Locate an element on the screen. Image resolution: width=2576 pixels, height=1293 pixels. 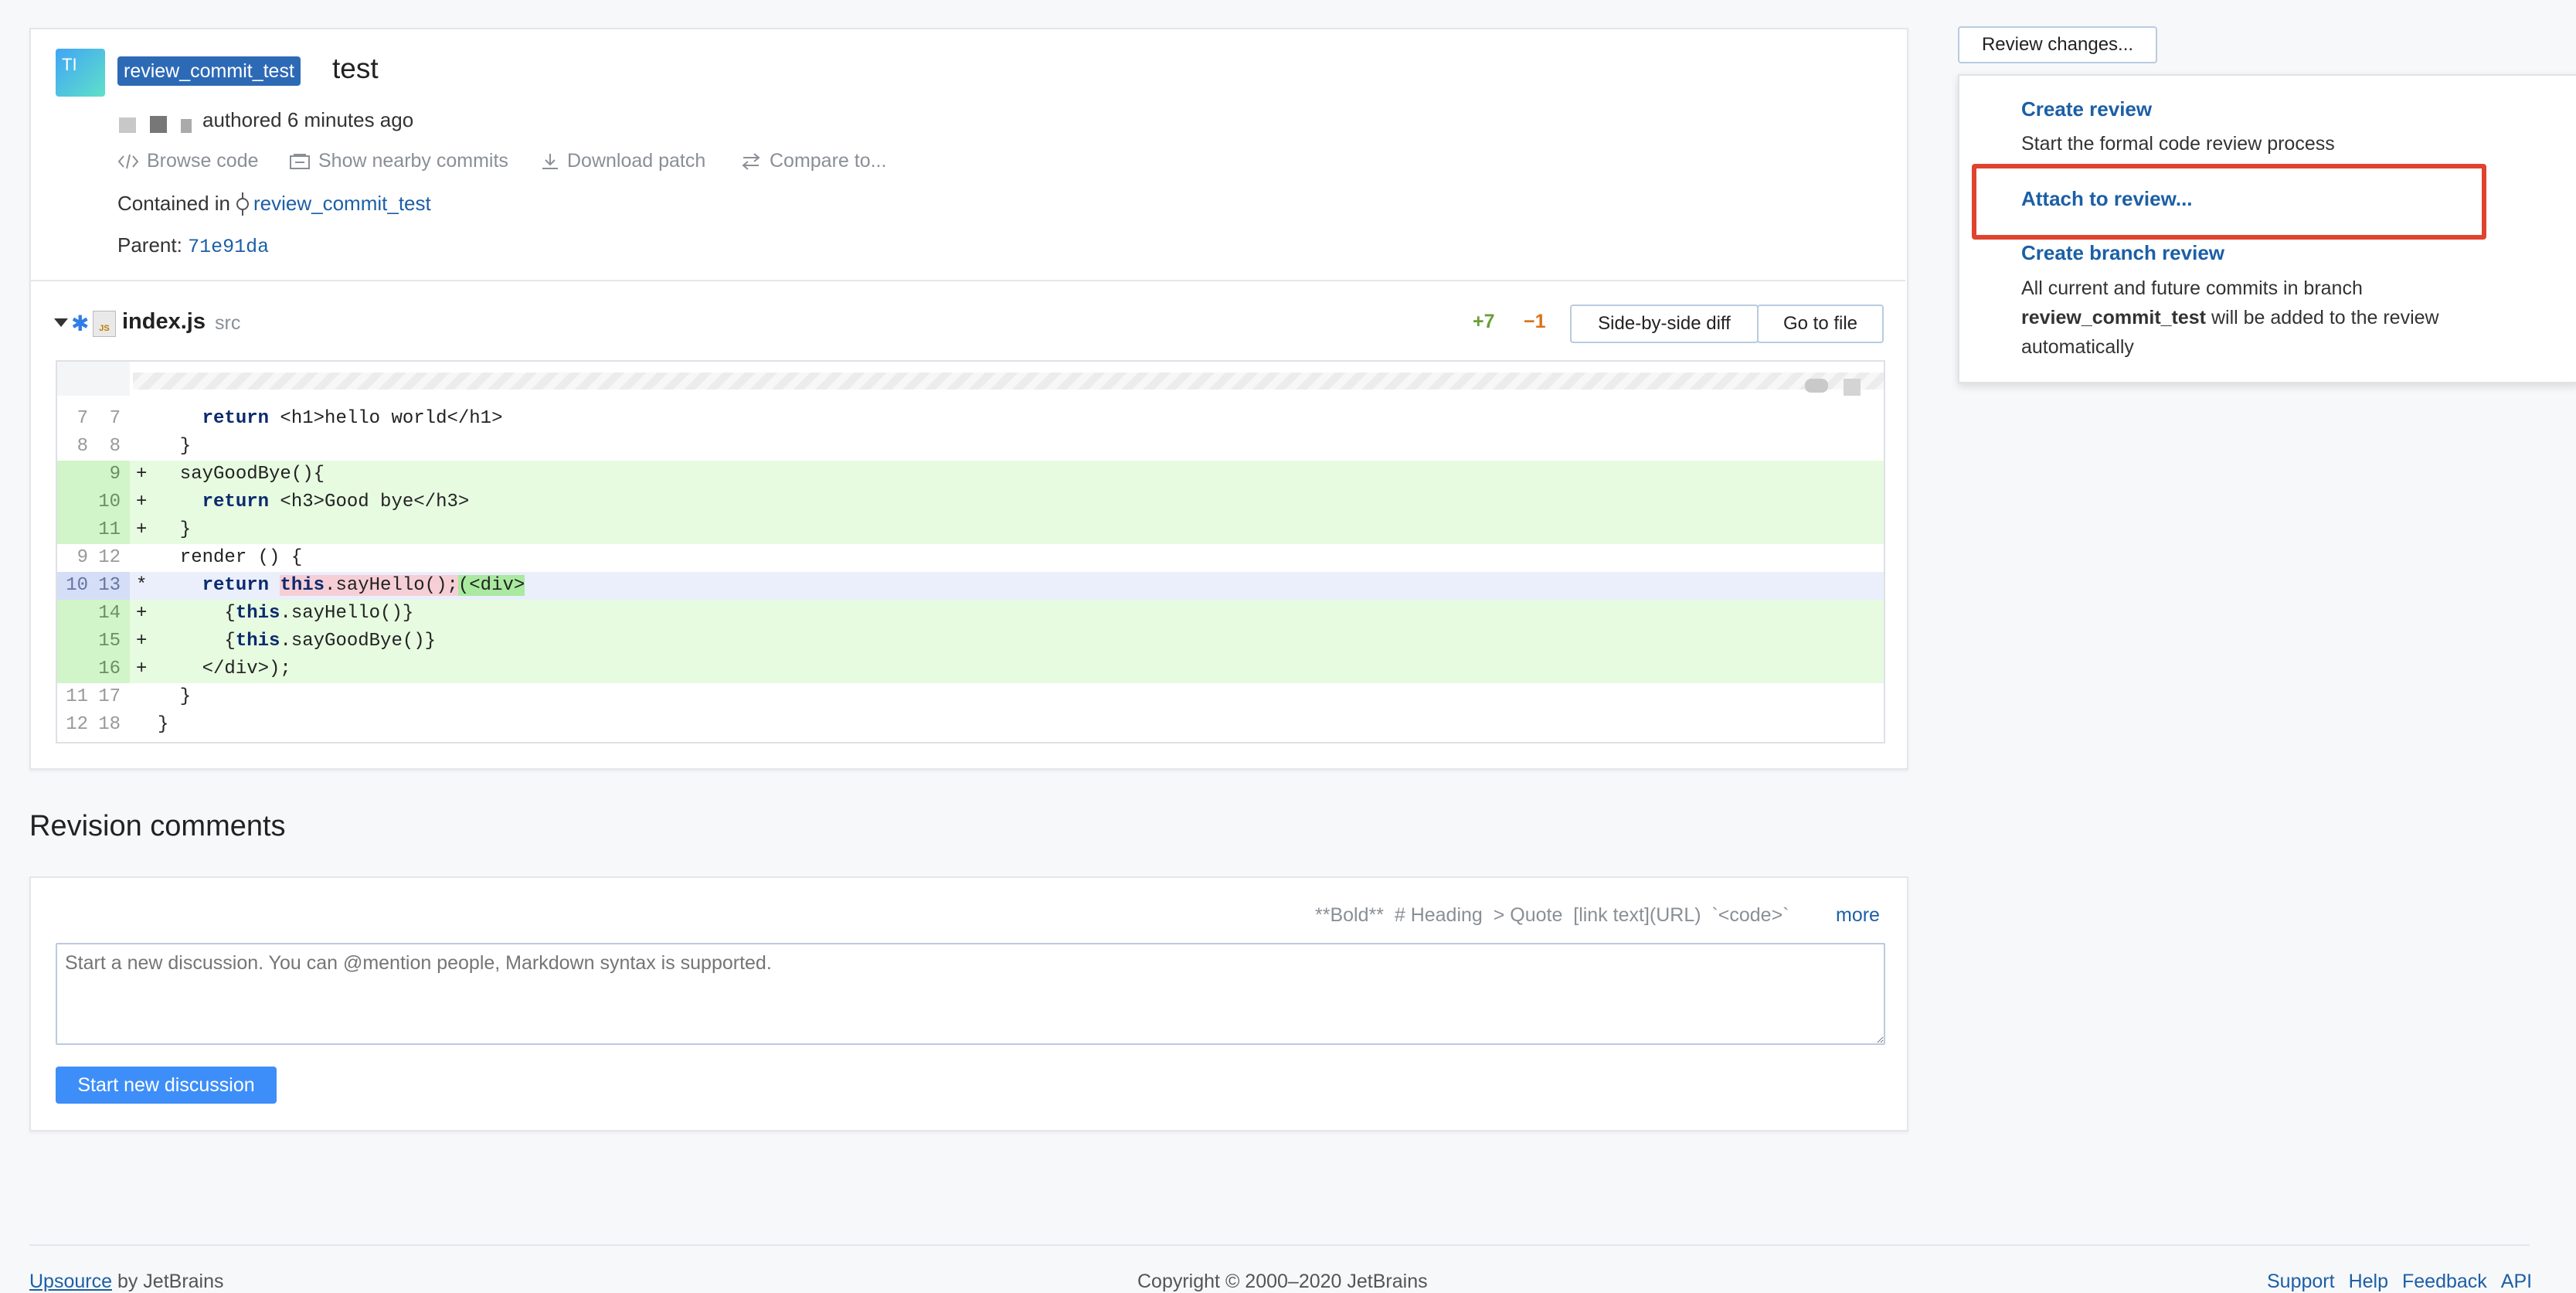
new-line-number: 17 is located at coordinates (109, 696).